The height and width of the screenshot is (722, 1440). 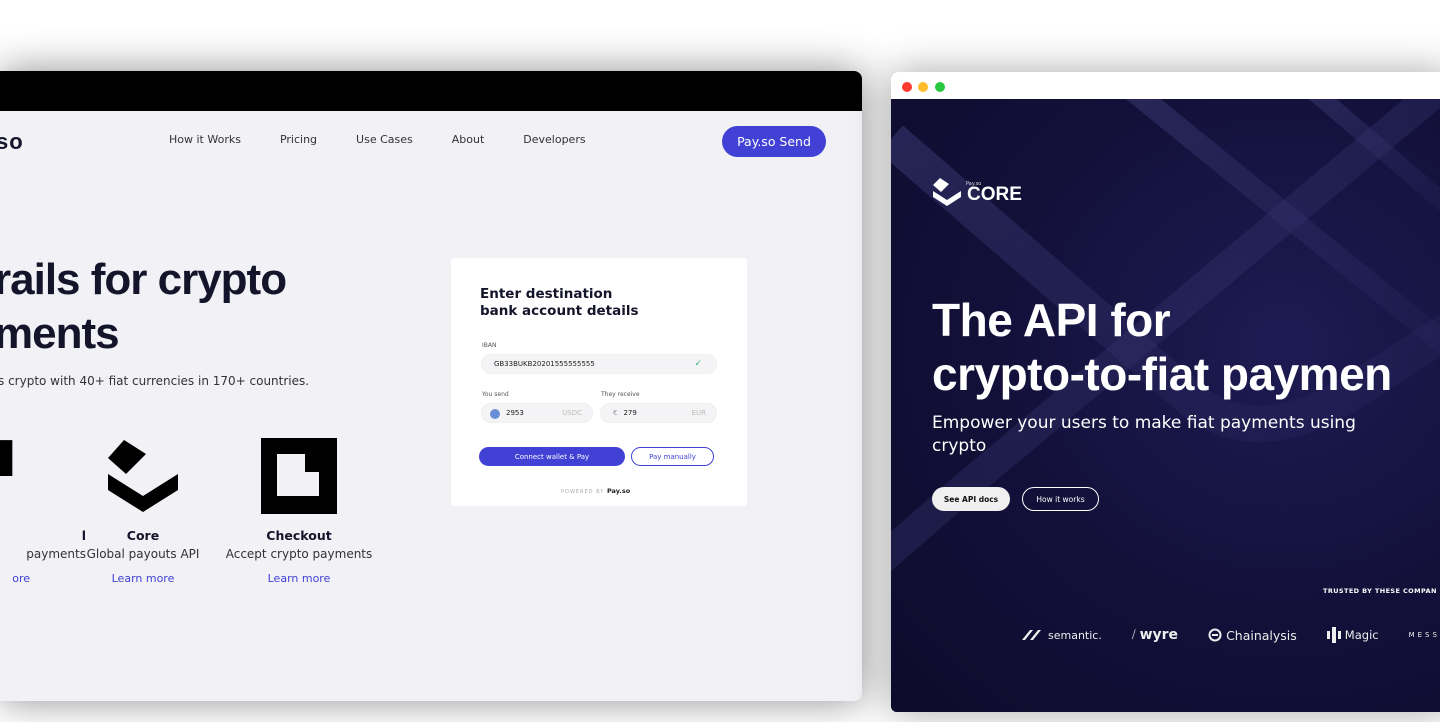 What do you see at coordinates (205, 139) in the screenshot?
I see `nav-how-it-works: How it Works` at bounding box center [205, 139].